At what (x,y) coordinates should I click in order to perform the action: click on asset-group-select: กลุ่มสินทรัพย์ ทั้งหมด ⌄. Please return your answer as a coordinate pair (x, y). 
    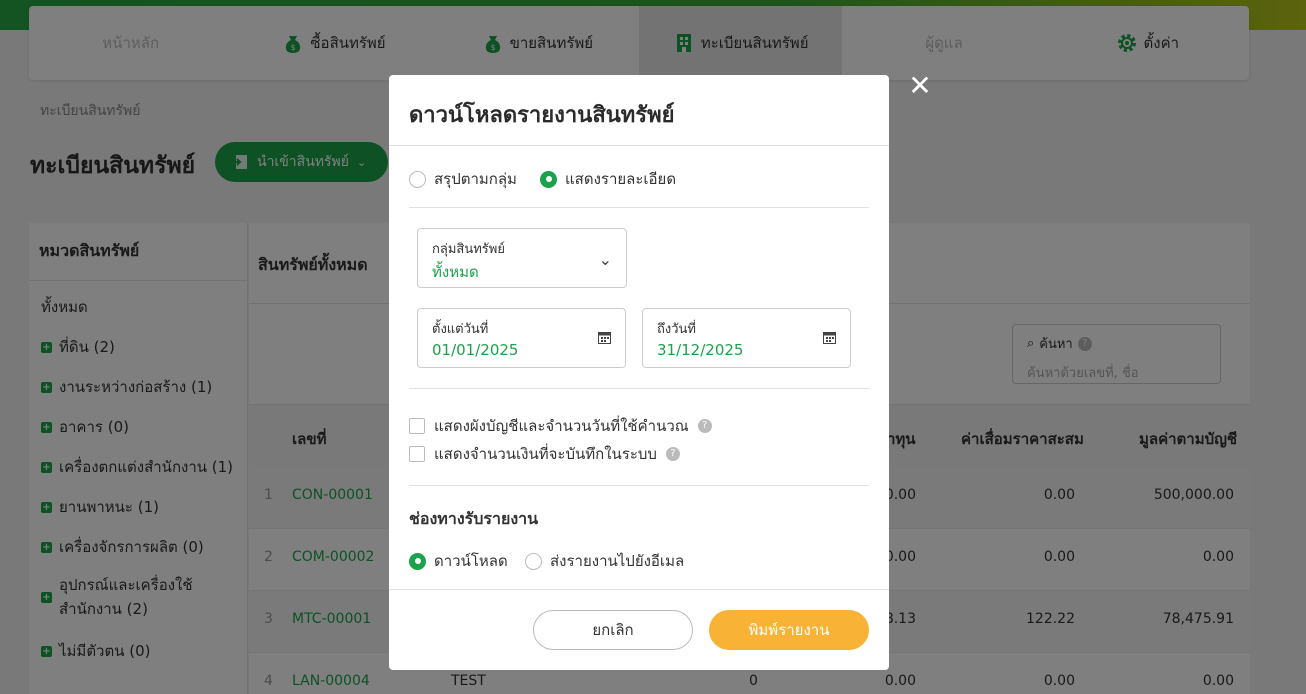
    Looking at the image, I should click on (522, 258).